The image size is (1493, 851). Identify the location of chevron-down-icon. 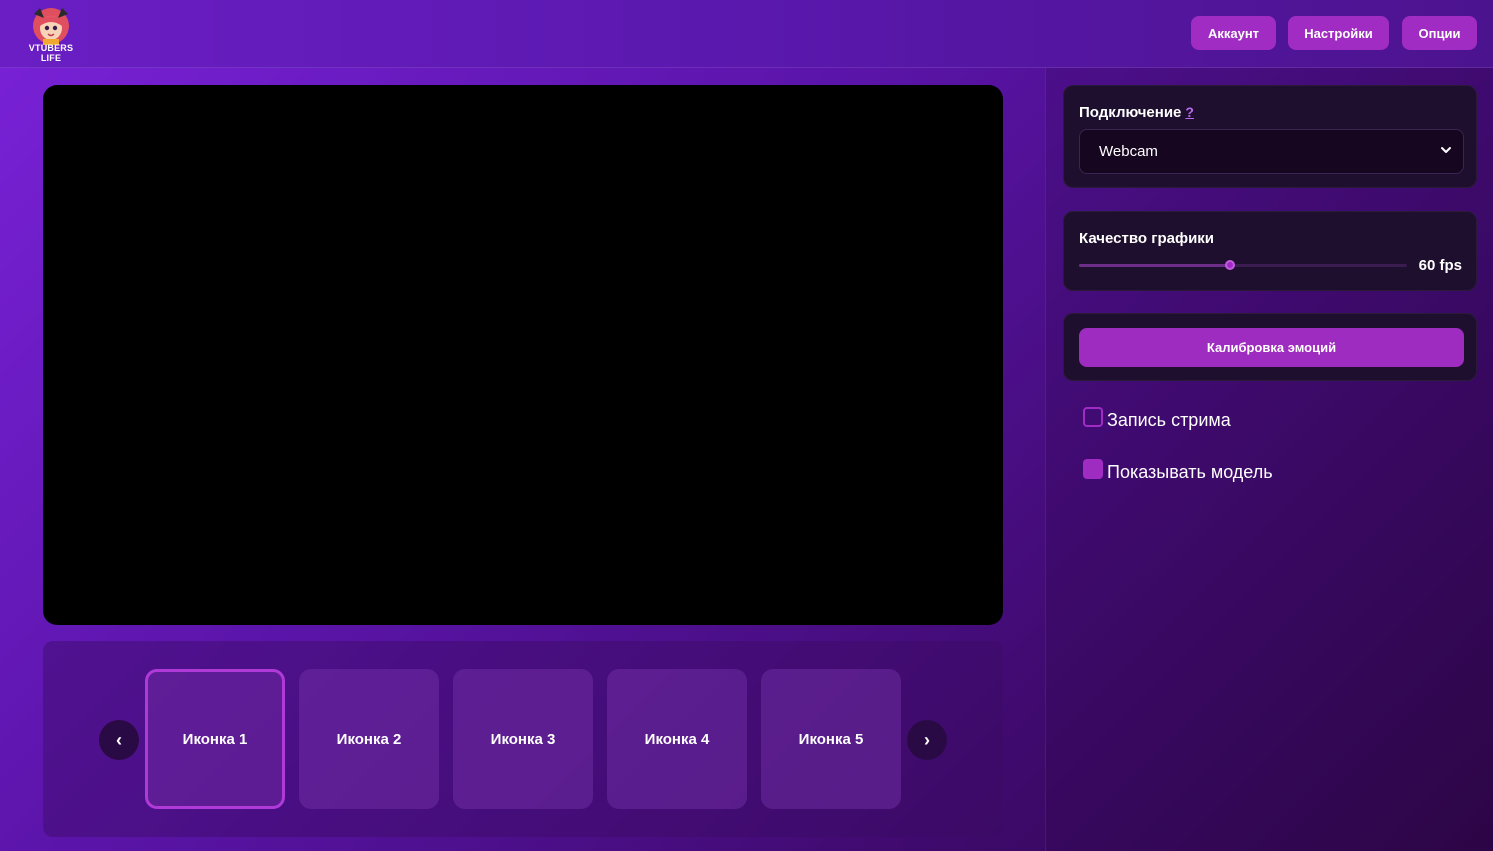
(1446, 150).